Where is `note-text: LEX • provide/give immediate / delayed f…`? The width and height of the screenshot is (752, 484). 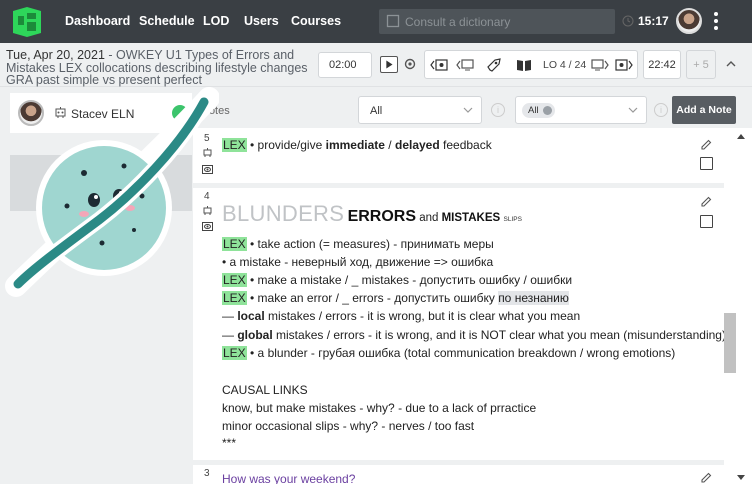 note-text: LEX • provide/give immediate / delayed f… is located at coordinates (357, 145).